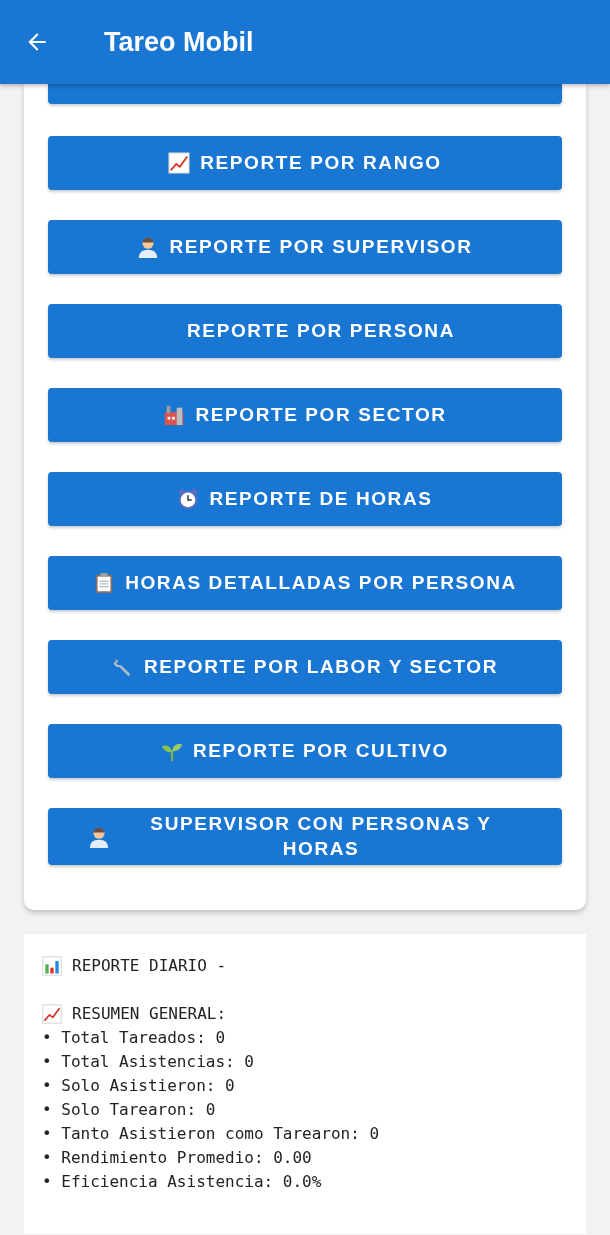  I want to click on report-button: REPORTE POR SUPERVISOR, so click(305, 247).